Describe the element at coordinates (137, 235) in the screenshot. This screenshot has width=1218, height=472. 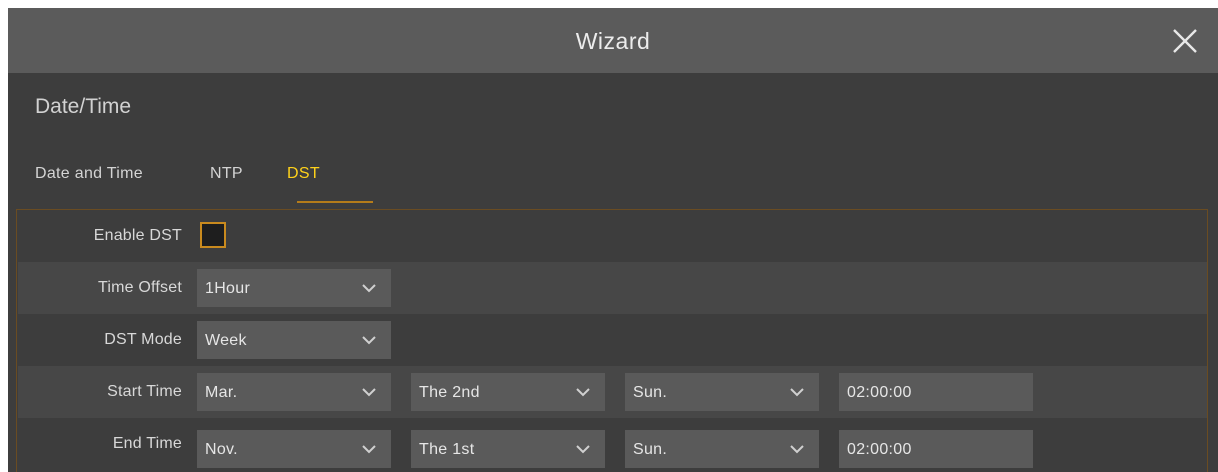
I see `enable-dst-label: Enable DST` at that location.